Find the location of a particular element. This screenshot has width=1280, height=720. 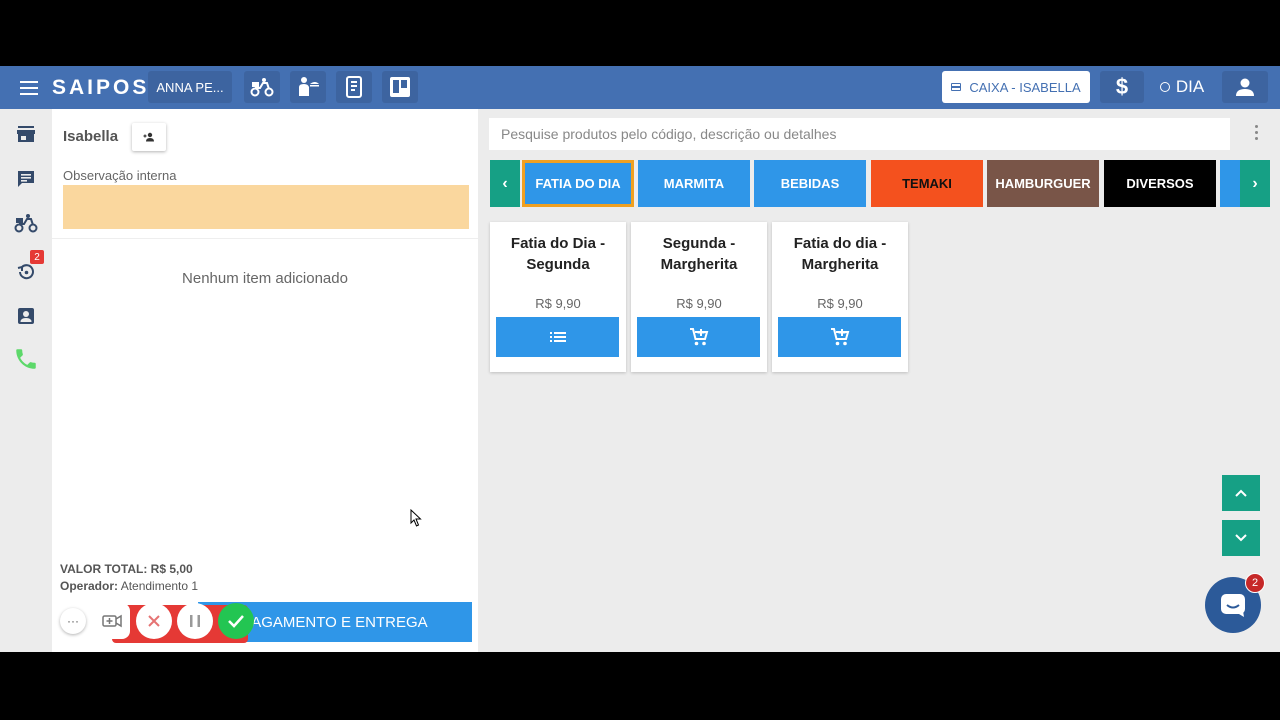

credit-card-icon is located at coordinates (956, 87).